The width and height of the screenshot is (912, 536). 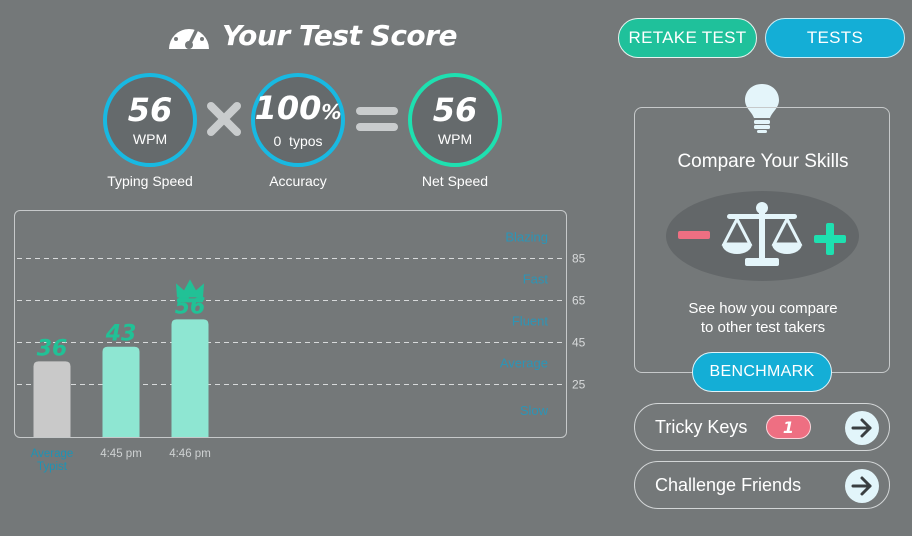 I want to click on plus-icon, so click(x=830, y=241).